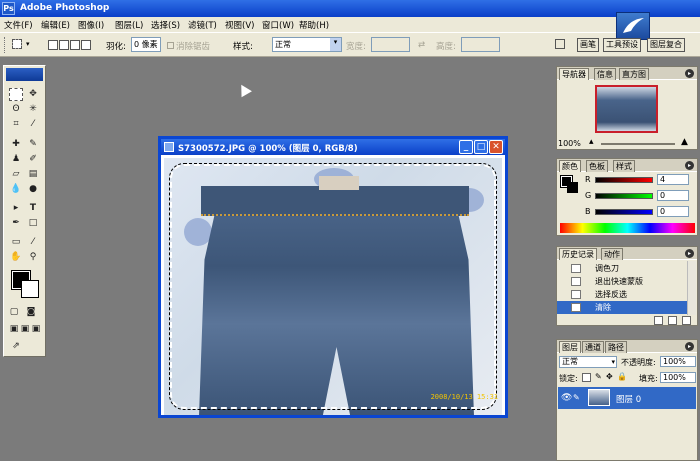  Describe the element at coordinates (624, 180) in the screenshot. I see `r-slider` at that location.